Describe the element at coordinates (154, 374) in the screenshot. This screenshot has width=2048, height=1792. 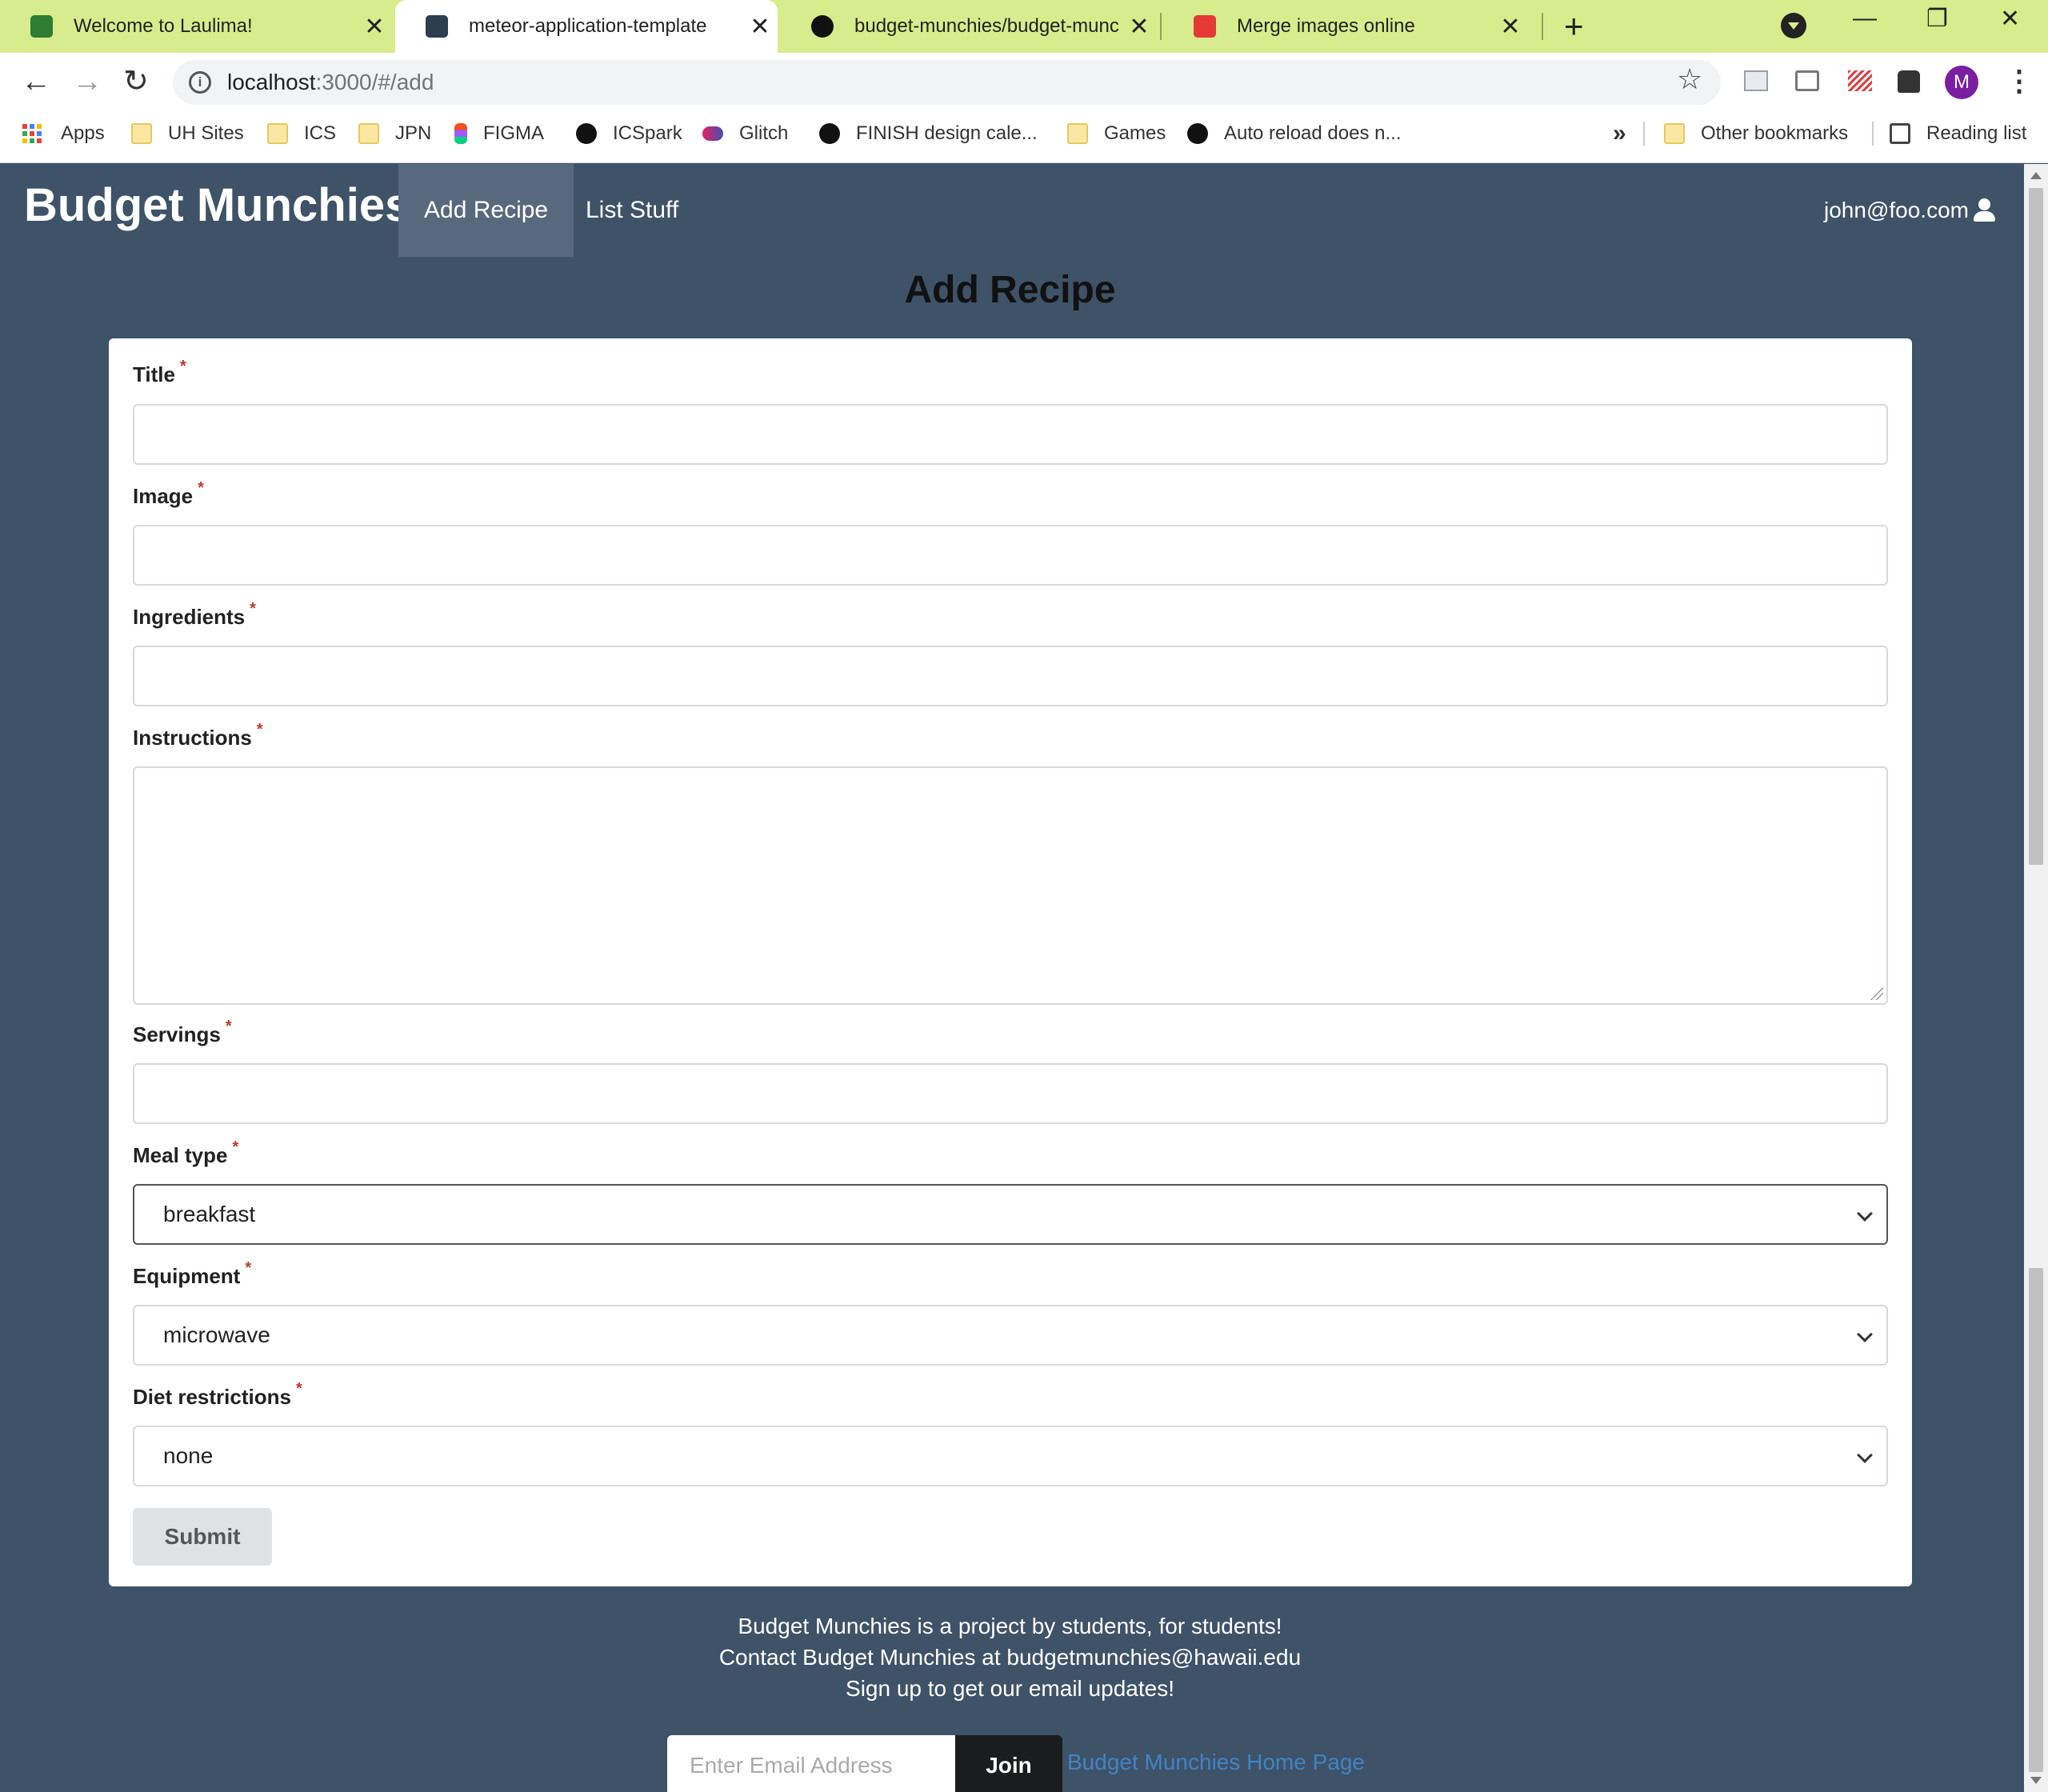
I see `label-text: Title` at that location.